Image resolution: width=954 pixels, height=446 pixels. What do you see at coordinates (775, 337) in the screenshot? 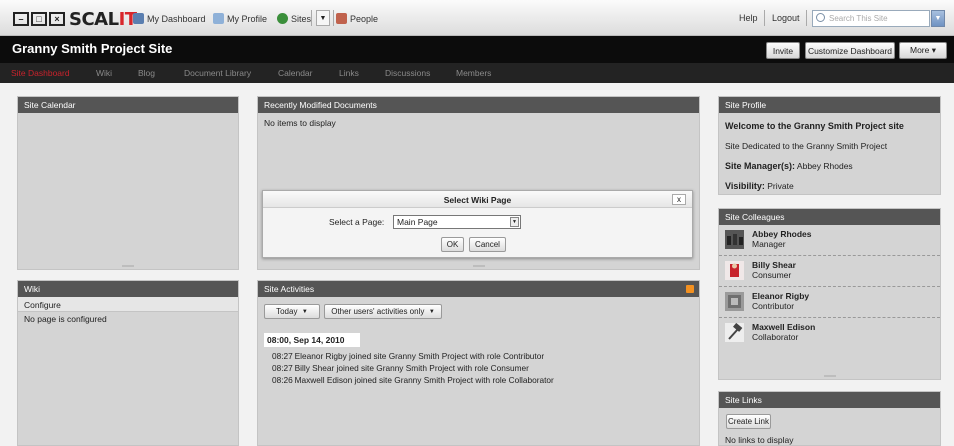
I see `colleague-role: Collaborator` at bounding box center [775, 337].